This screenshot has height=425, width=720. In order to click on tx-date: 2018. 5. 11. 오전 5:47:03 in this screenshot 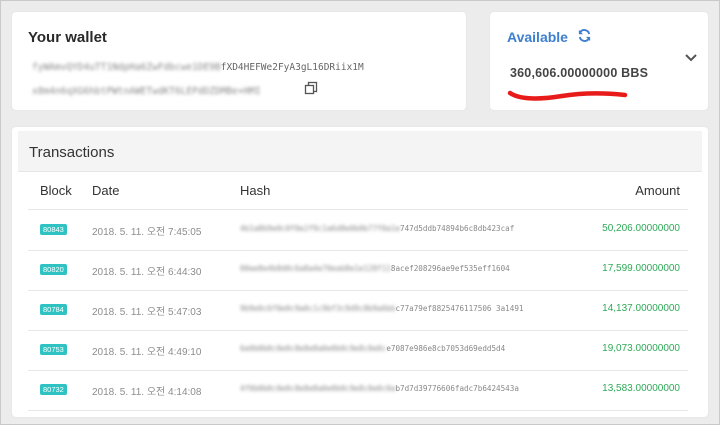, I will do `click(147, 312)`.